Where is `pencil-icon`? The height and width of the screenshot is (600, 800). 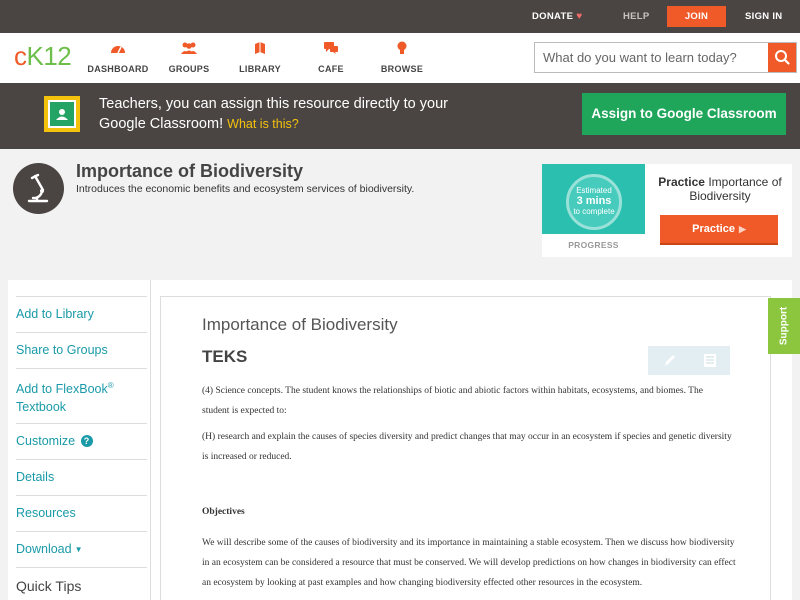 pencil-icon is located at coordinates (668, 360).